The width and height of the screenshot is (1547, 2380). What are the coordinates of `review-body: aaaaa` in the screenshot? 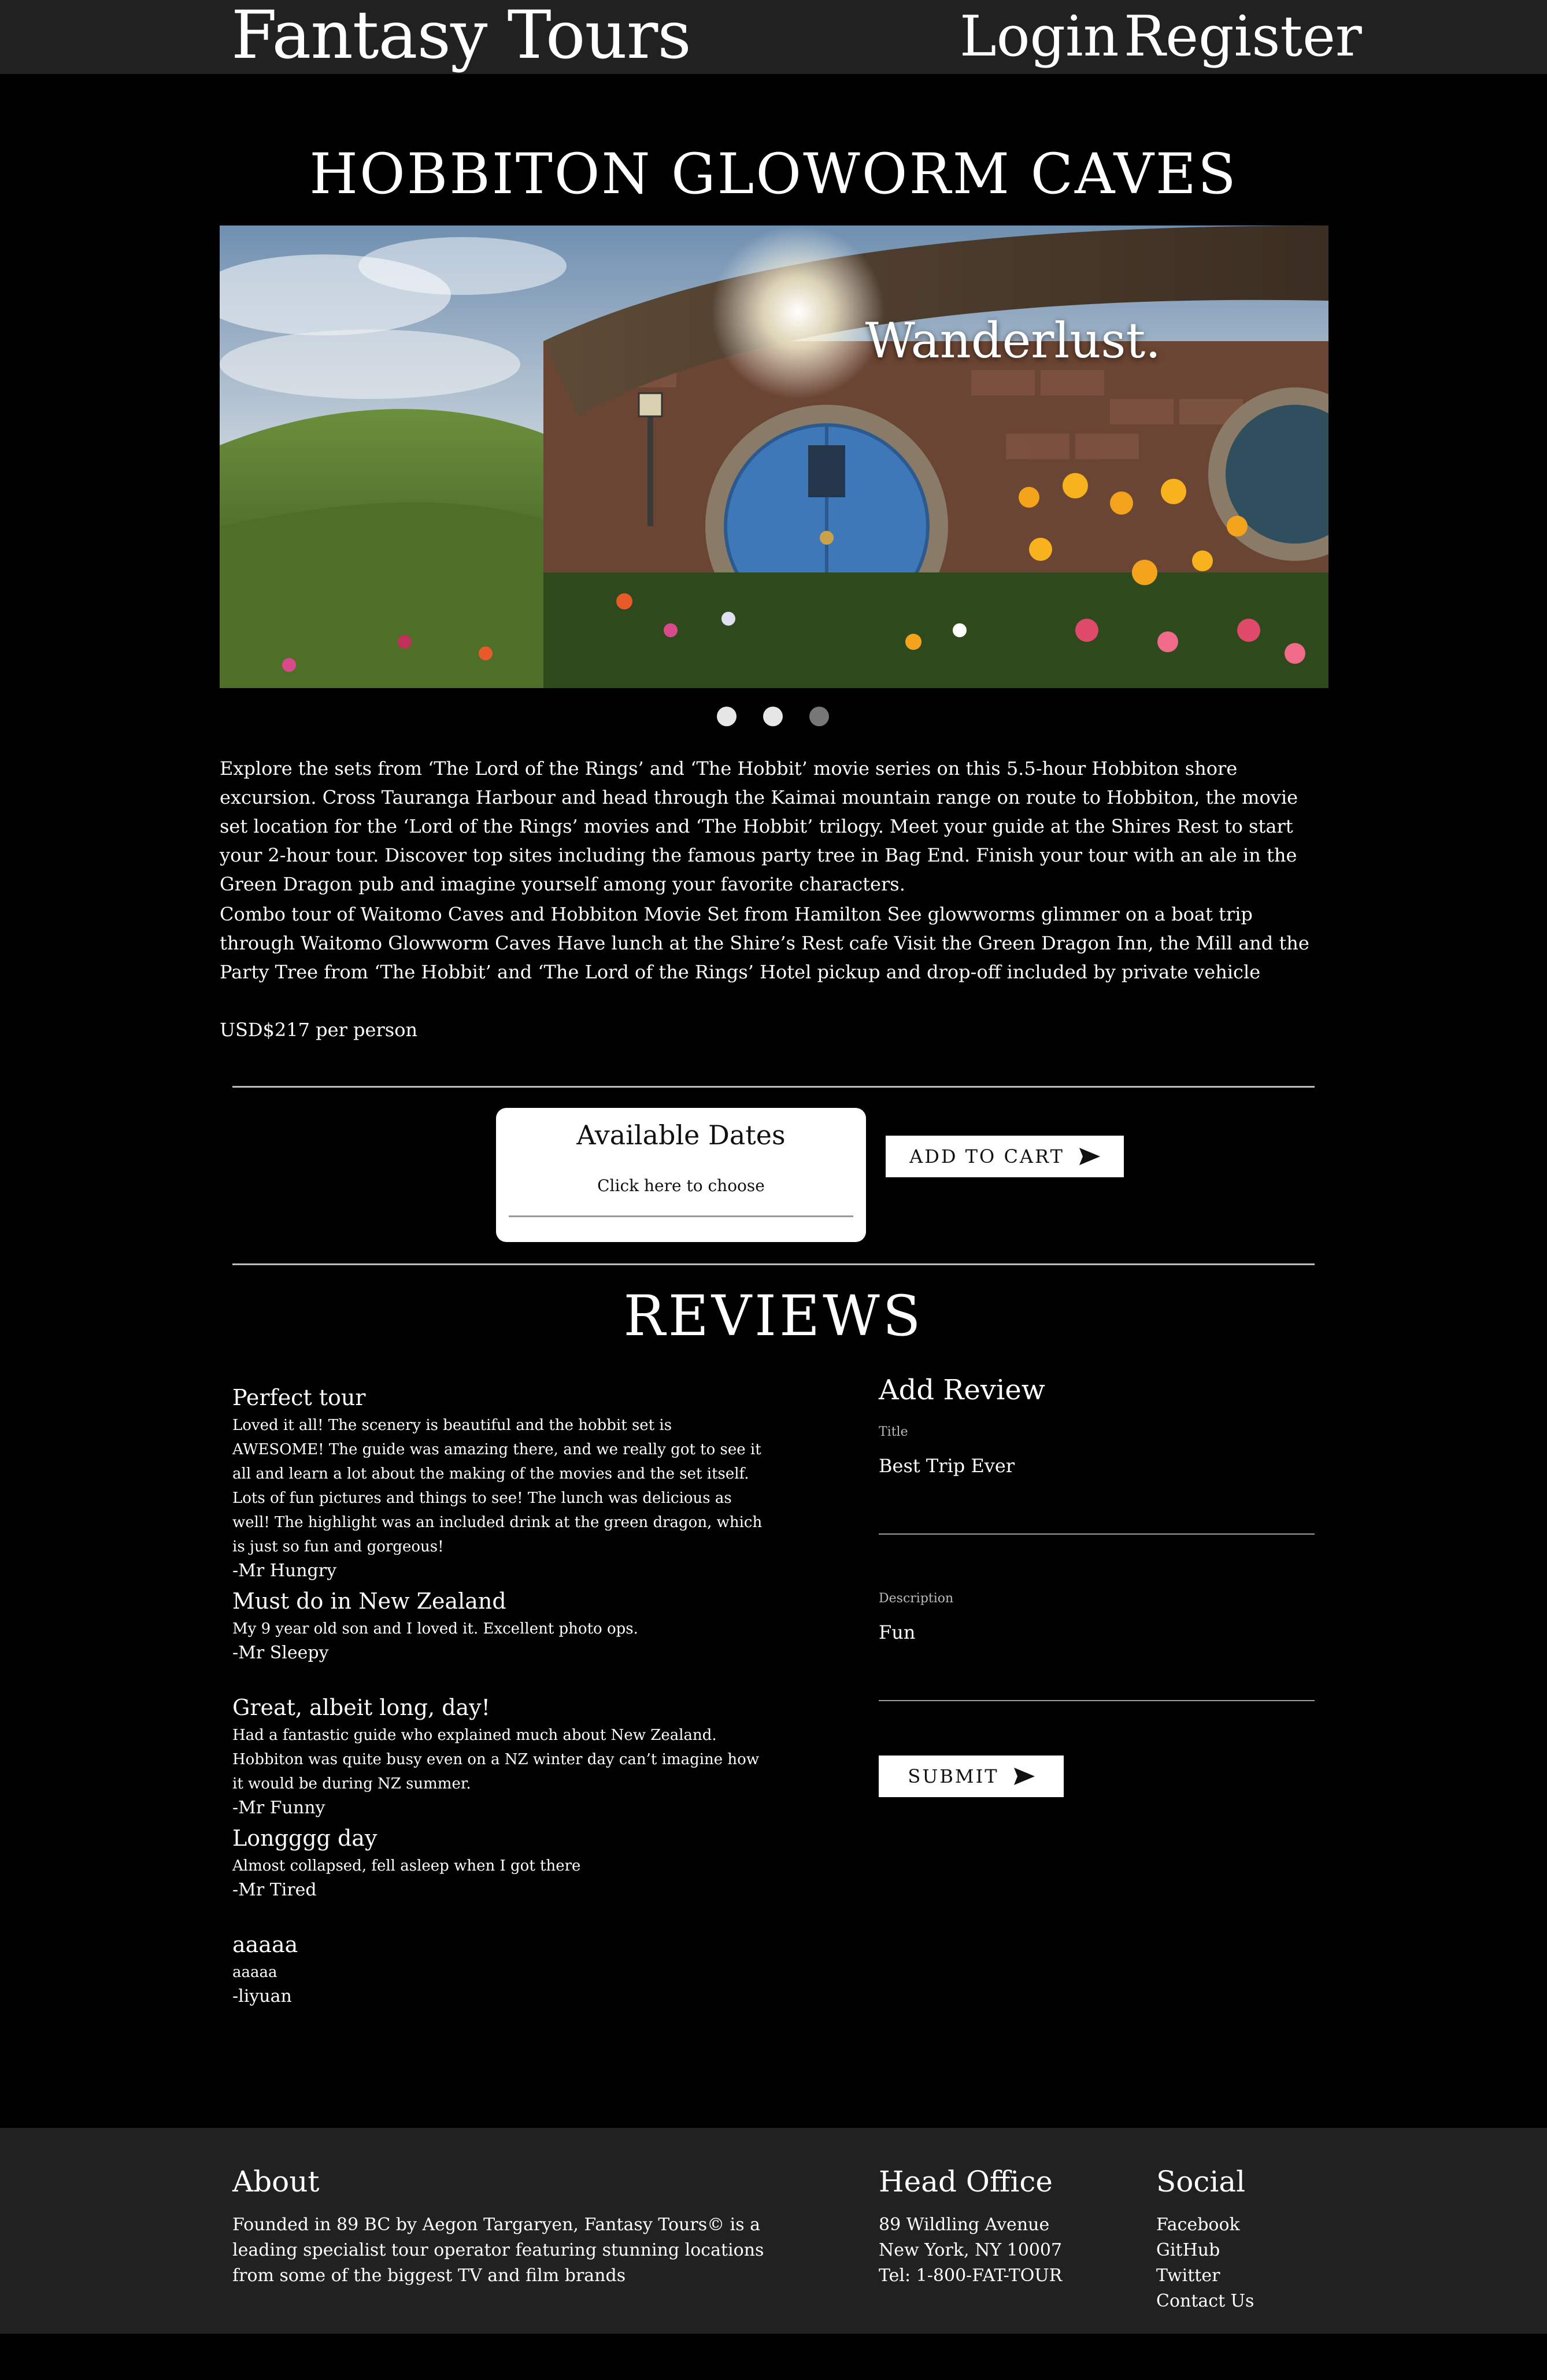 It's located at (254, 1972).